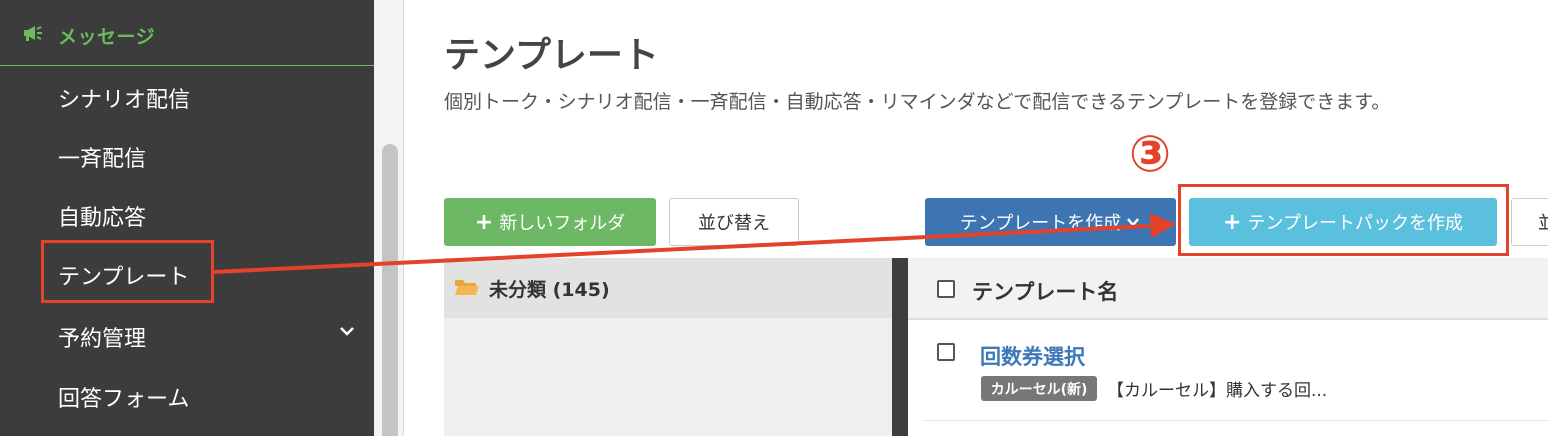 The width and height of the screenshot is (1548, 436). I want to click on arrow-annotation, so click(694, 243).